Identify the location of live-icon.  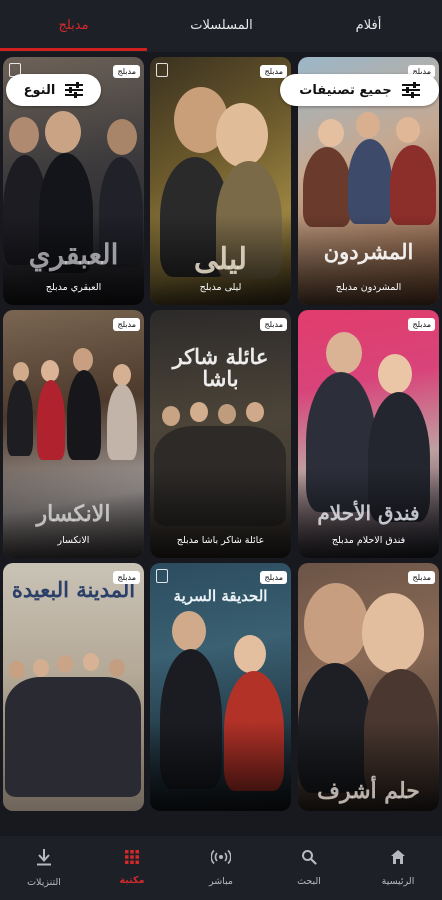
(221, 858).